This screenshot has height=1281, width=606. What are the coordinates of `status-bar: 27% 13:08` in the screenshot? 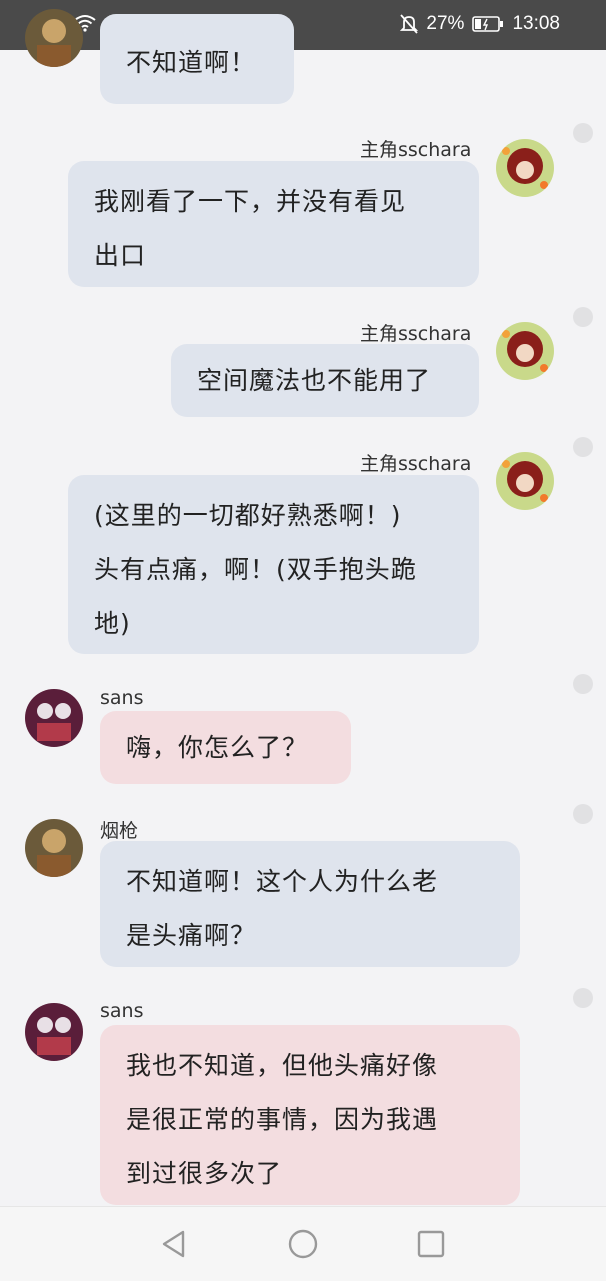 It's located at (303, 25).